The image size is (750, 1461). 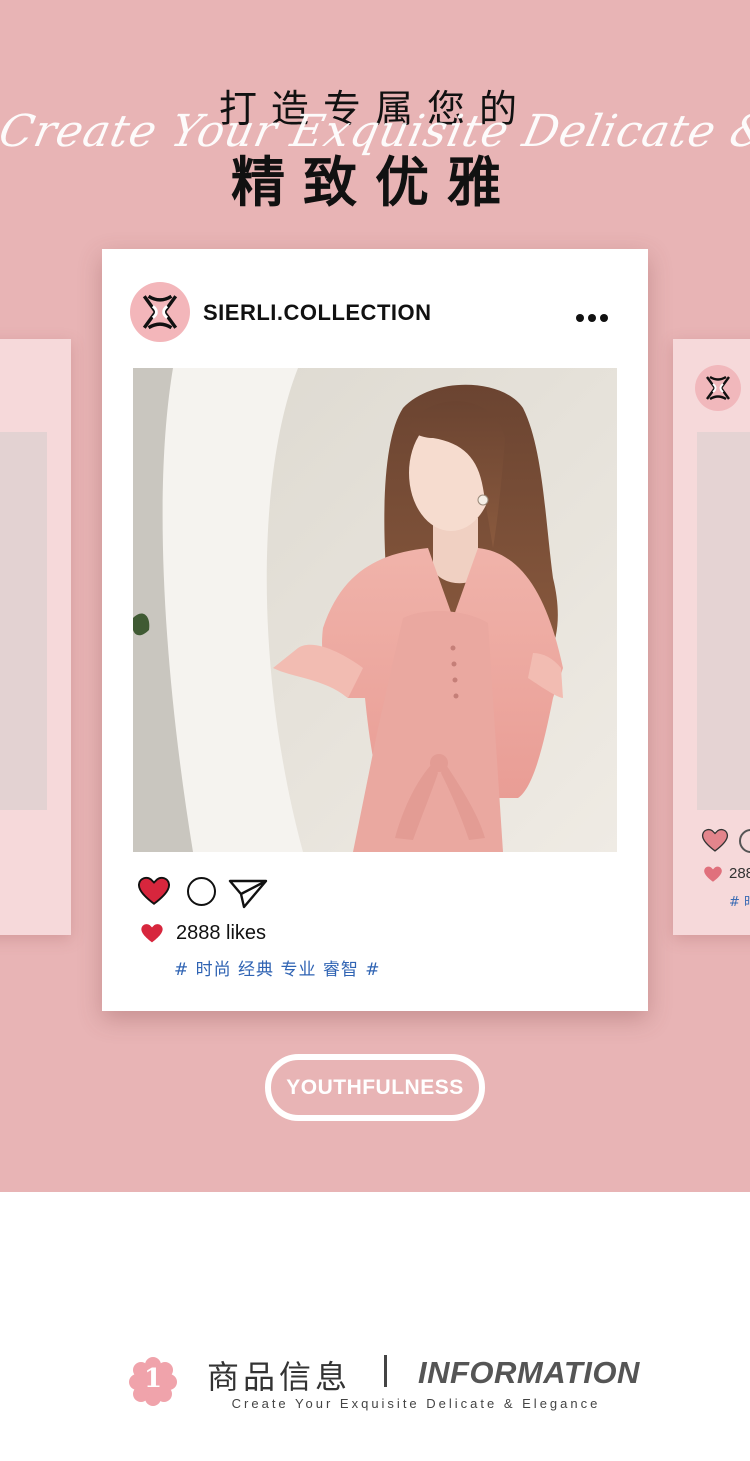 What do you see at coordinates (529, 1372) in the screenshot?
I see `info-title-en: INFORMATION` at bounding box center [529, 1372].